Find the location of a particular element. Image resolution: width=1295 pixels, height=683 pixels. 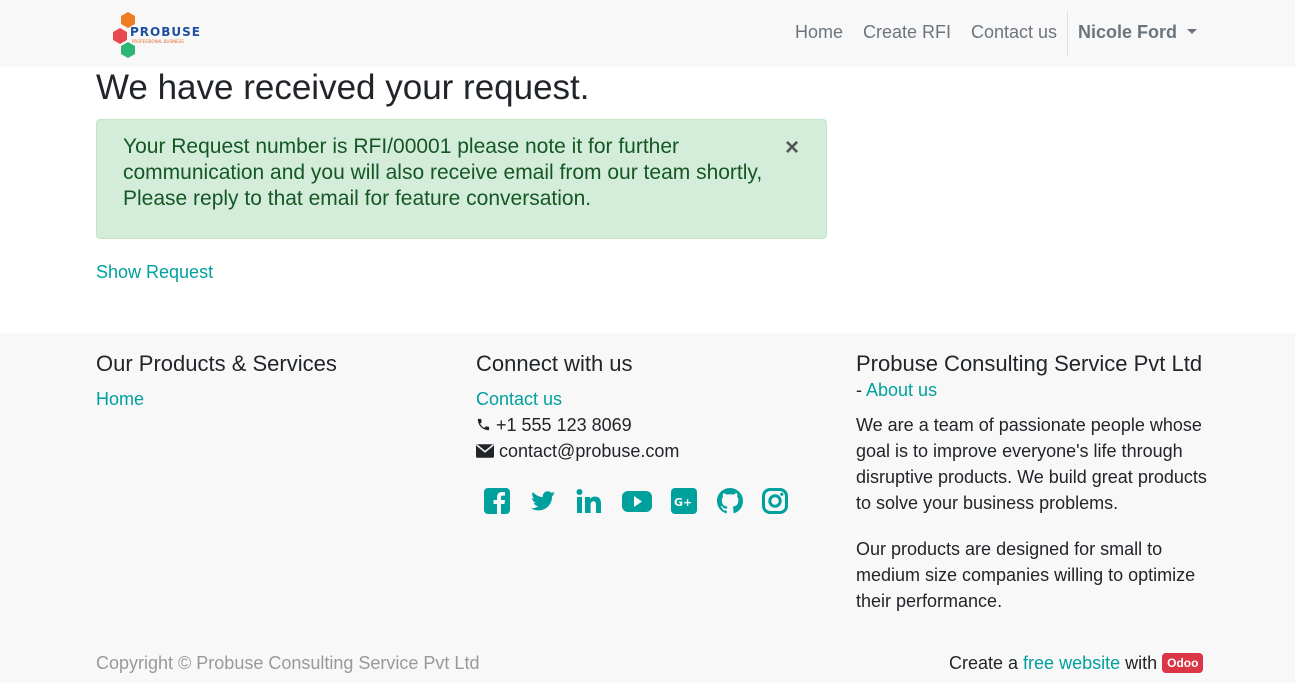

powered-by: Create a free website with Odoo is located at coordinates (1076, 664).